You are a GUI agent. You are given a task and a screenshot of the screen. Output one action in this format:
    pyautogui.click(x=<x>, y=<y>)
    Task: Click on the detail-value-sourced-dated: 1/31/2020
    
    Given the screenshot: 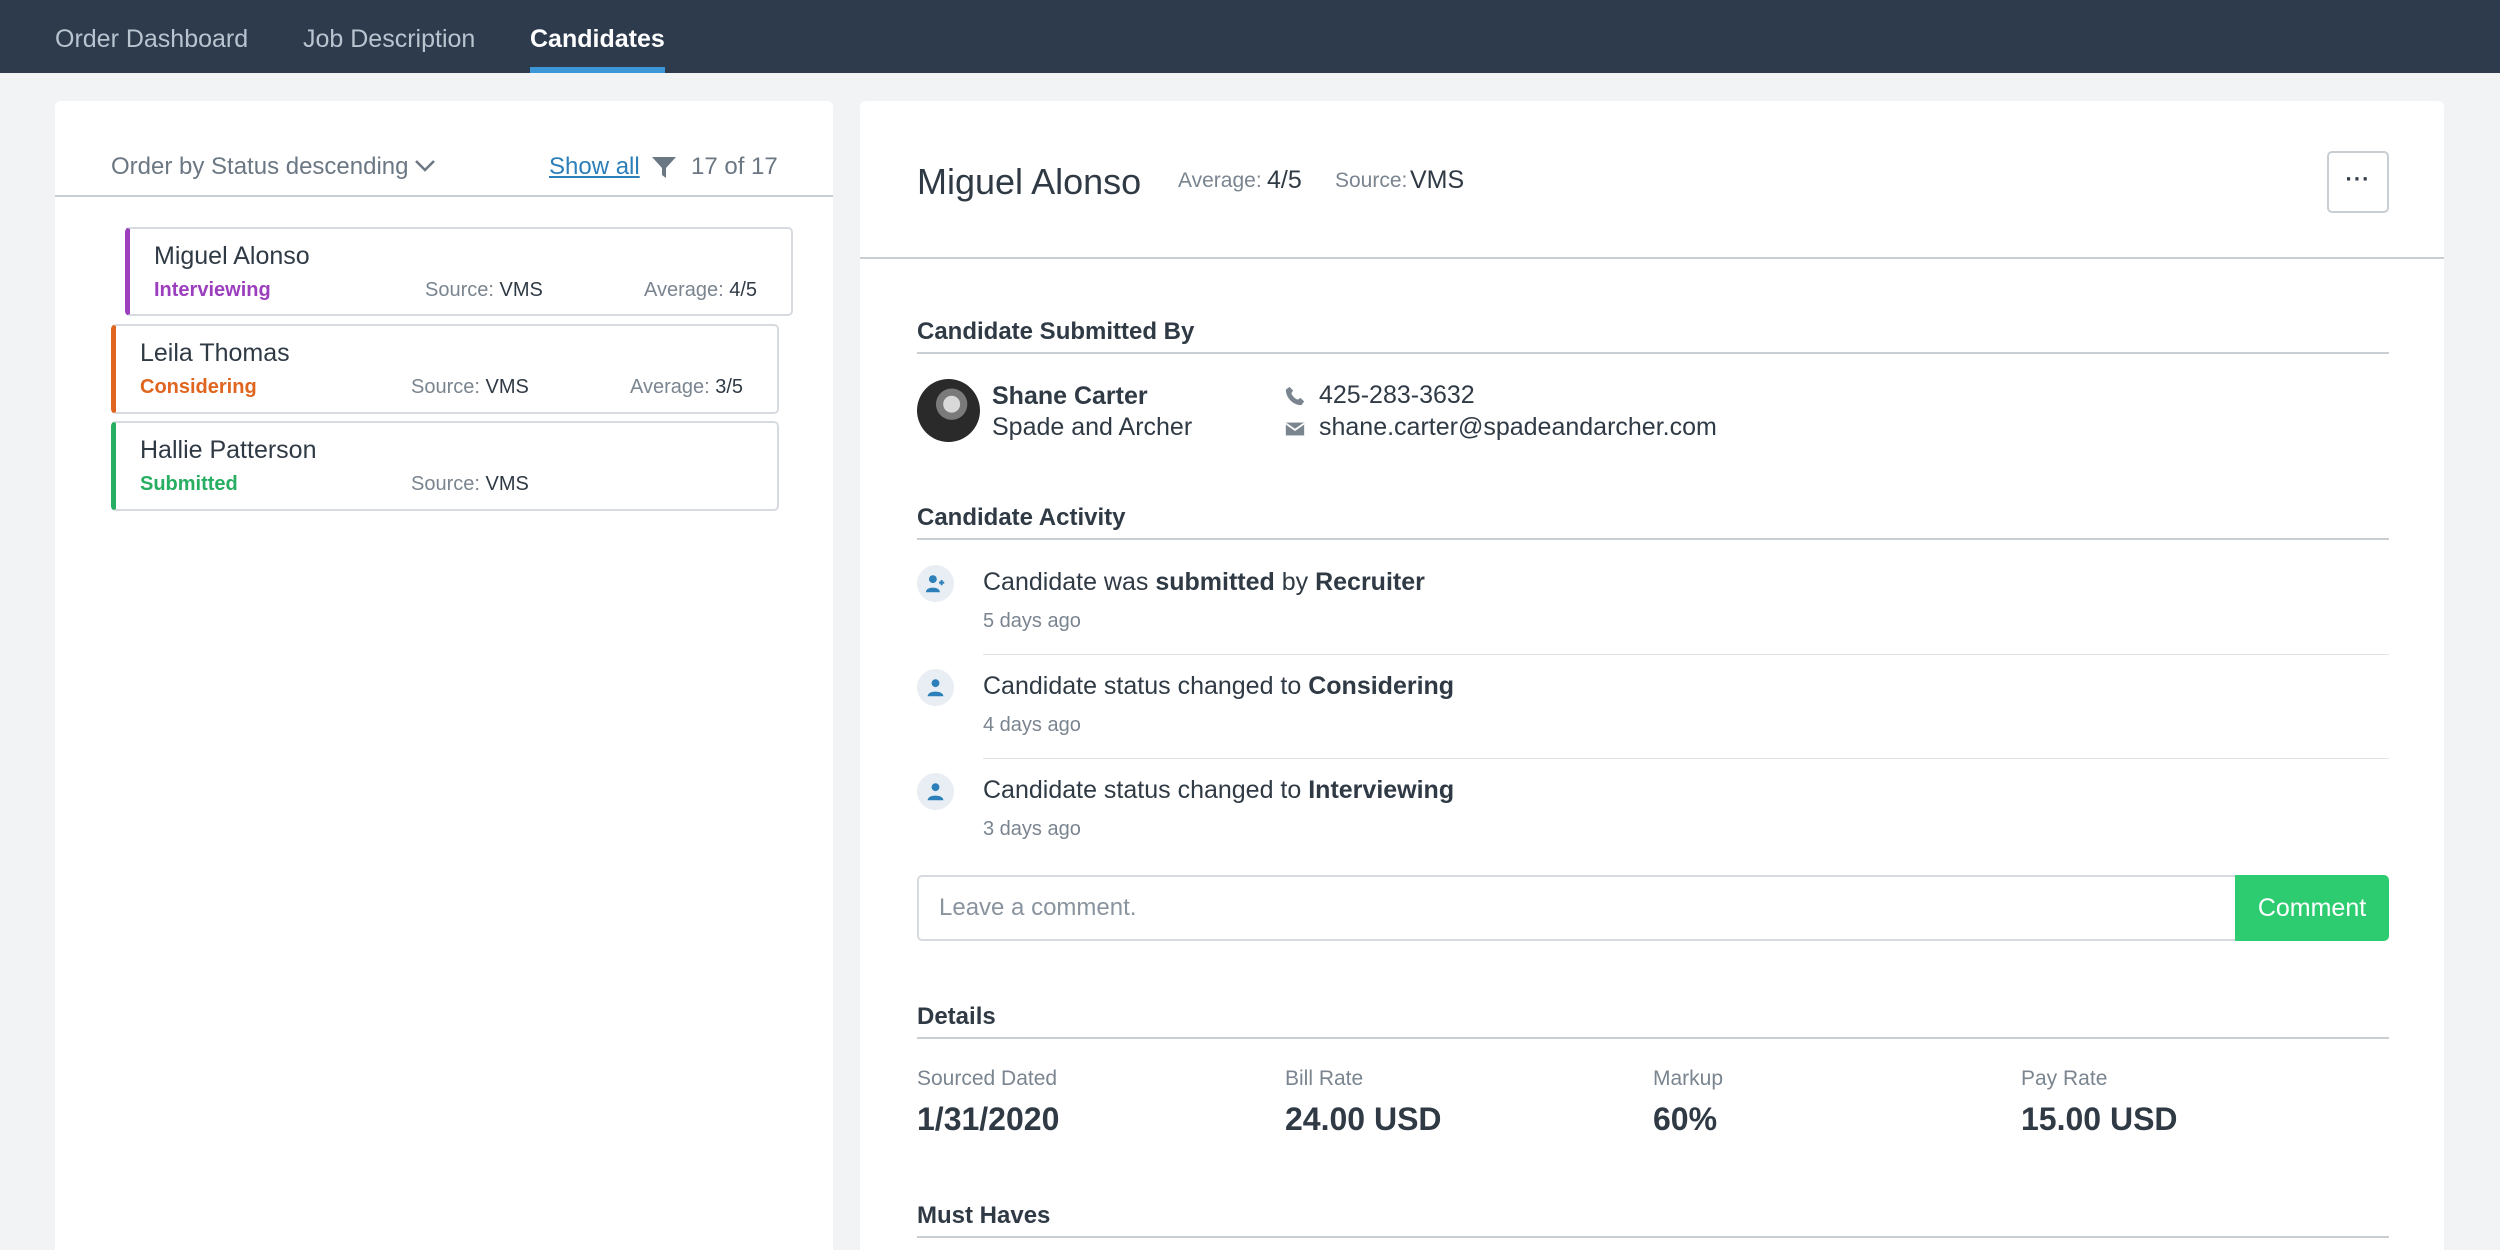 What is the action you would take?
    pyautogui.click(x=988, y=1119)
    